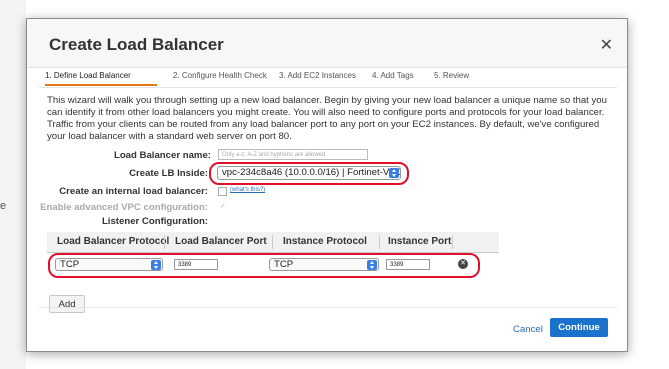 Image resolution: width=669 pixels, height=369 pixels. Describe the element at coordinates (222, 191) in the screenshot. I see `internal-lb-checkbox` at that location.